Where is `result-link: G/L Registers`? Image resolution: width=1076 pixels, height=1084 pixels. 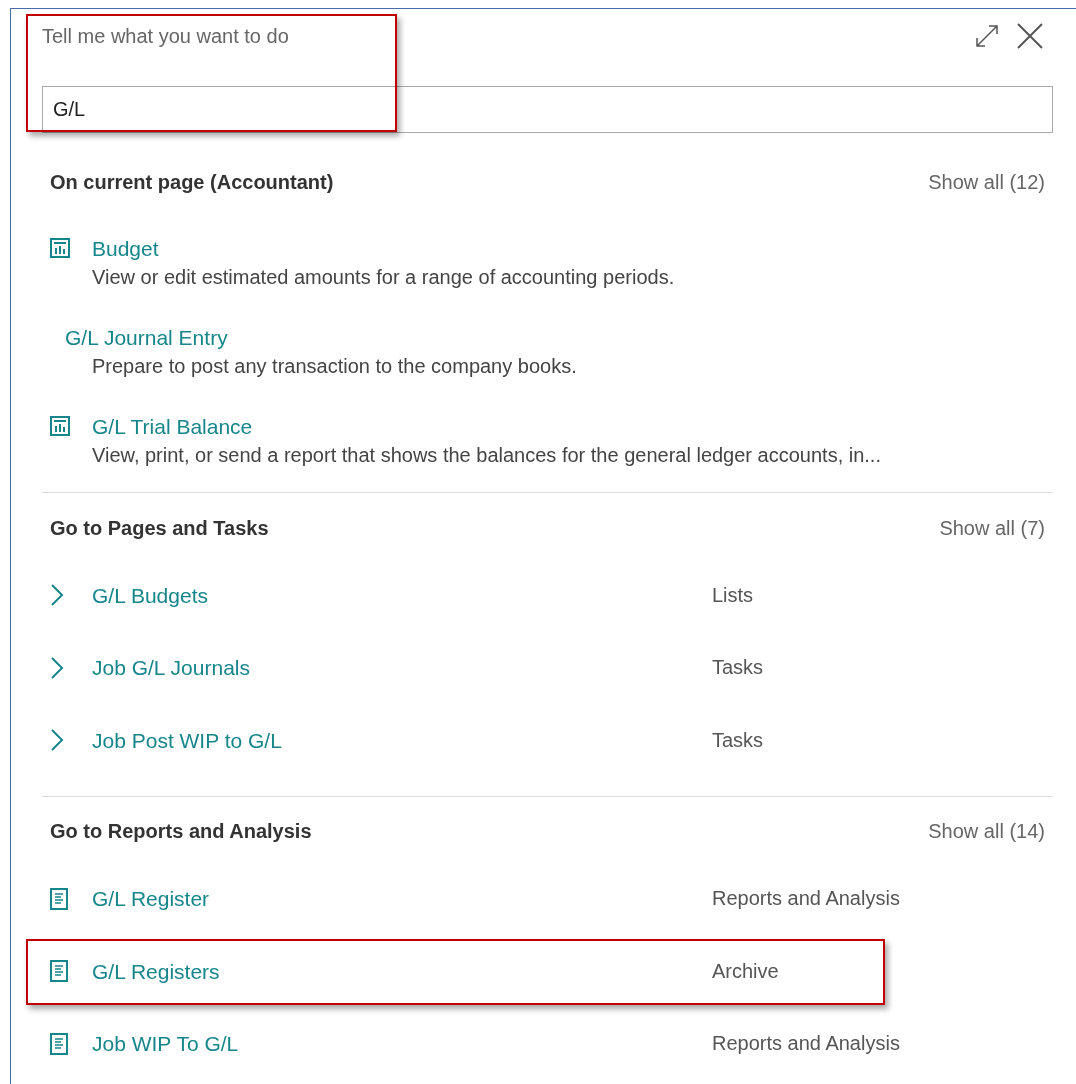
result-link: G/L Registers is located at coordinates (156, 971).